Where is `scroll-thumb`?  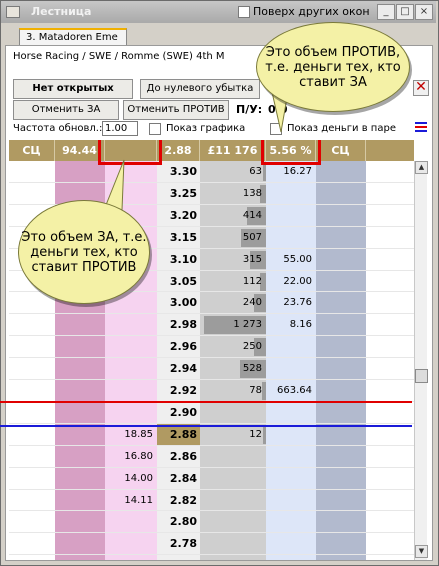 scroll-thumb is located at coordinates (421, 376).